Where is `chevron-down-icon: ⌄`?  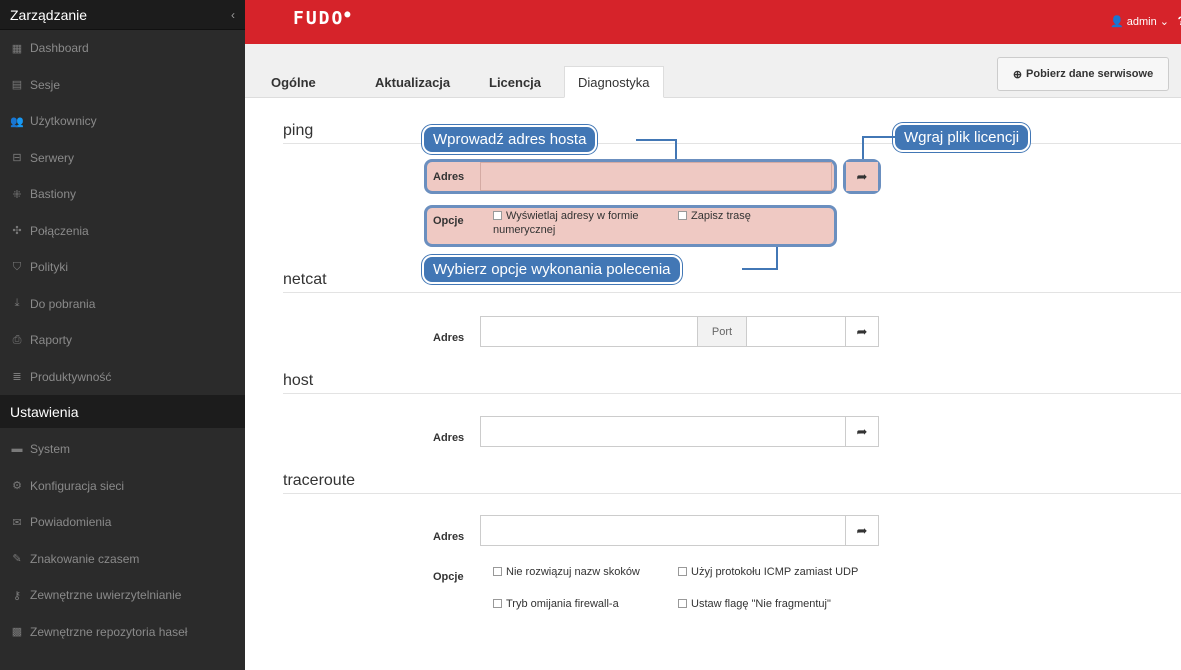
chevron-down-icon: ⌄ is located at coordinates (1164, 22).